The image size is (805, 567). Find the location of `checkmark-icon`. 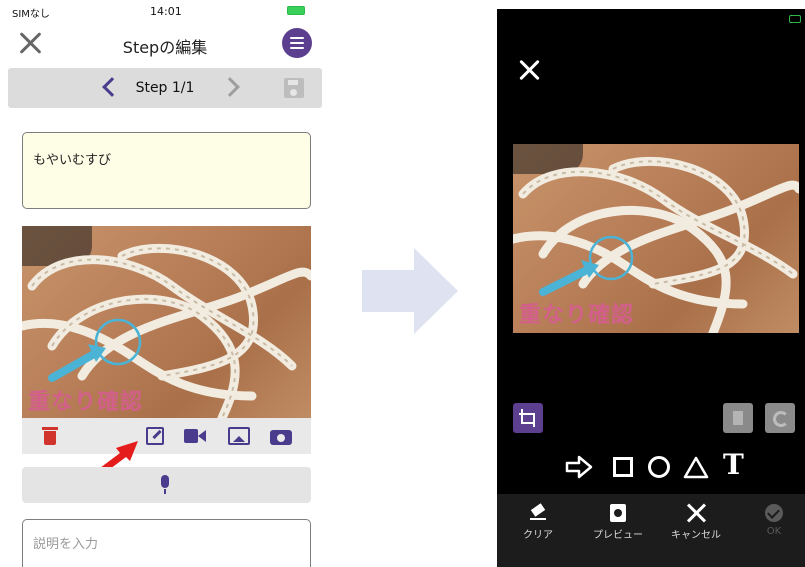

checkmark-icon is located at coordinates (774, 513).